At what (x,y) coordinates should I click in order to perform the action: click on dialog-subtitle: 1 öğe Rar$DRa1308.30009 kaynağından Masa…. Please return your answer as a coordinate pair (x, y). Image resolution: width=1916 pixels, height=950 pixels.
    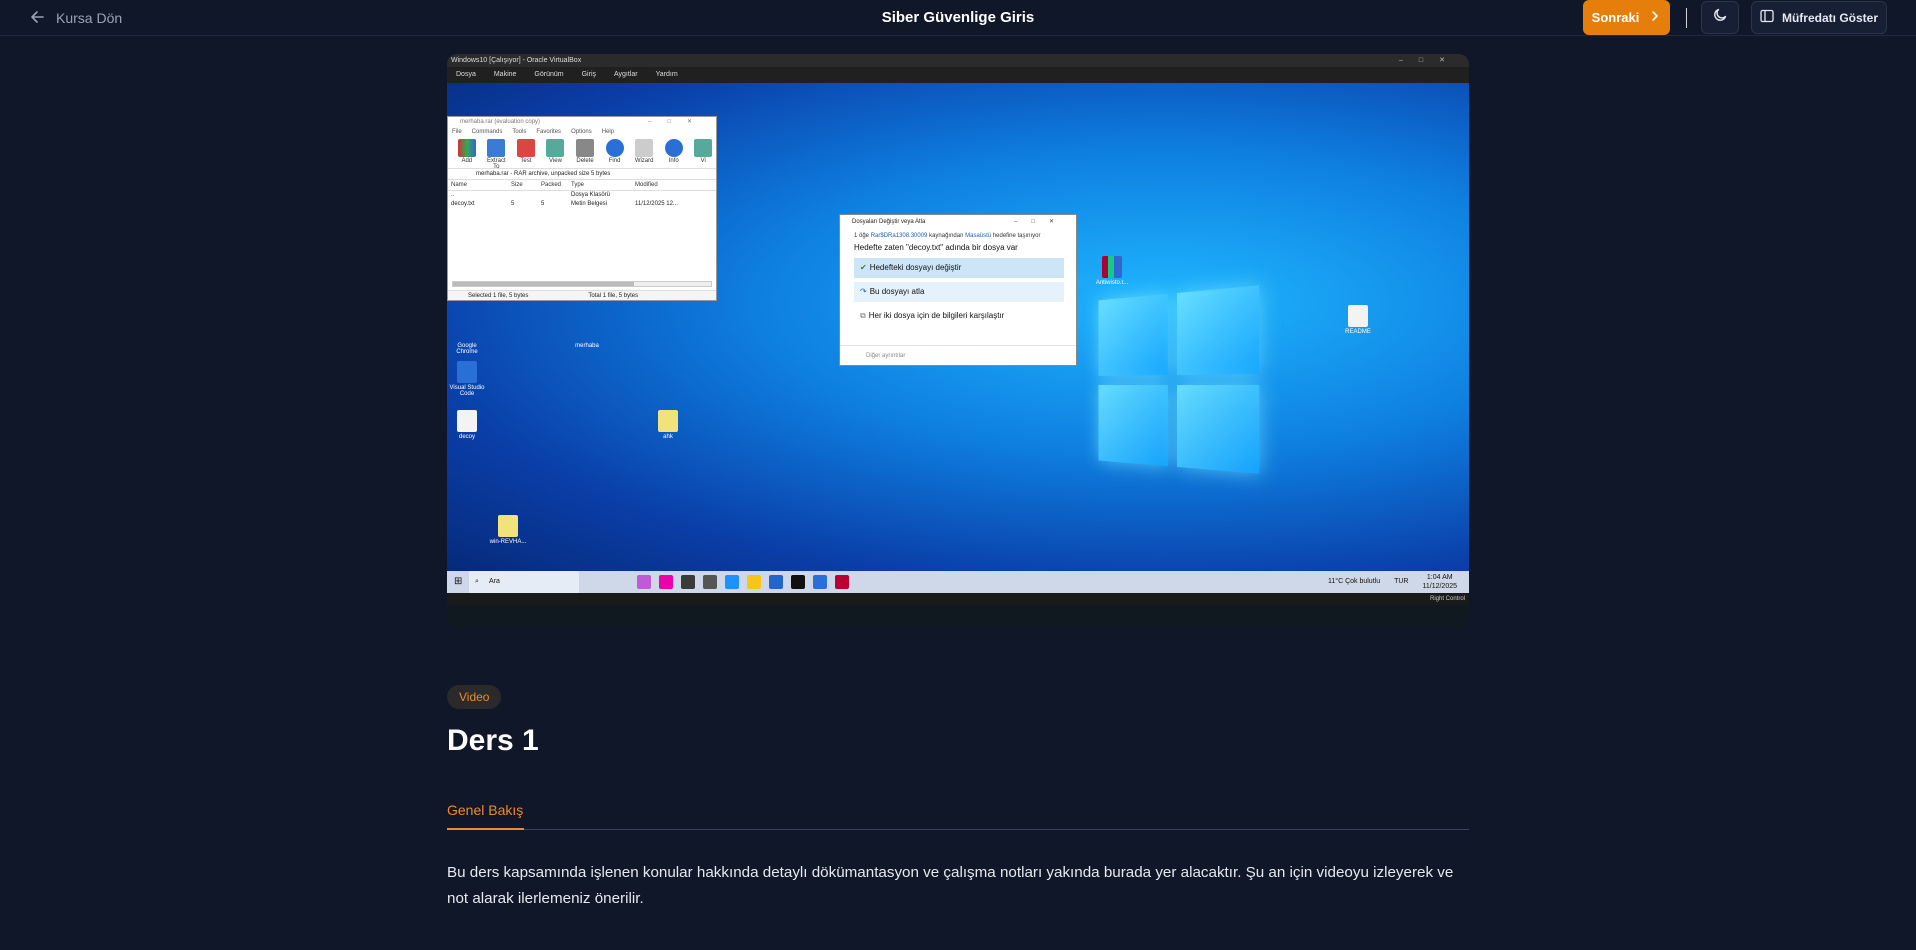
    Looking at the image, I should click on (947, 236).